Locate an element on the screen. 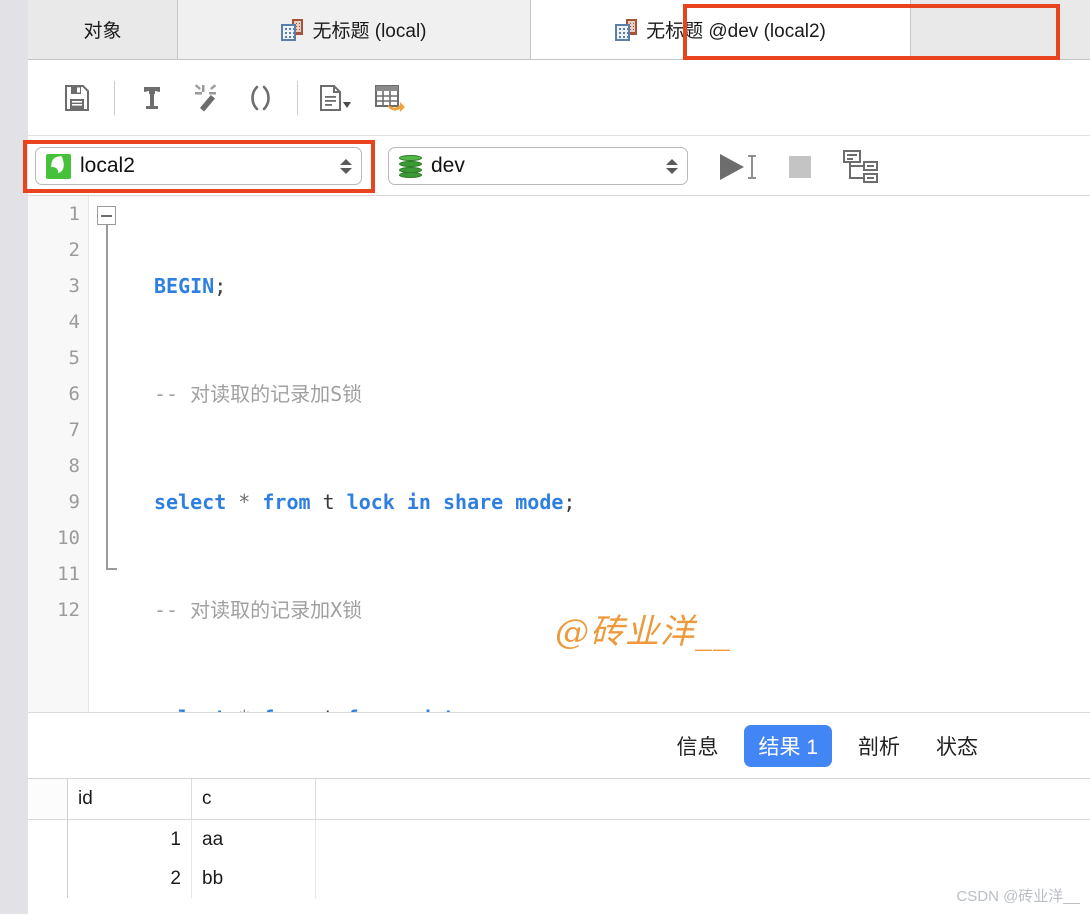 This screenshot has width=1090, height=915. cell-id: 2 is located at coordinates (130, 878).